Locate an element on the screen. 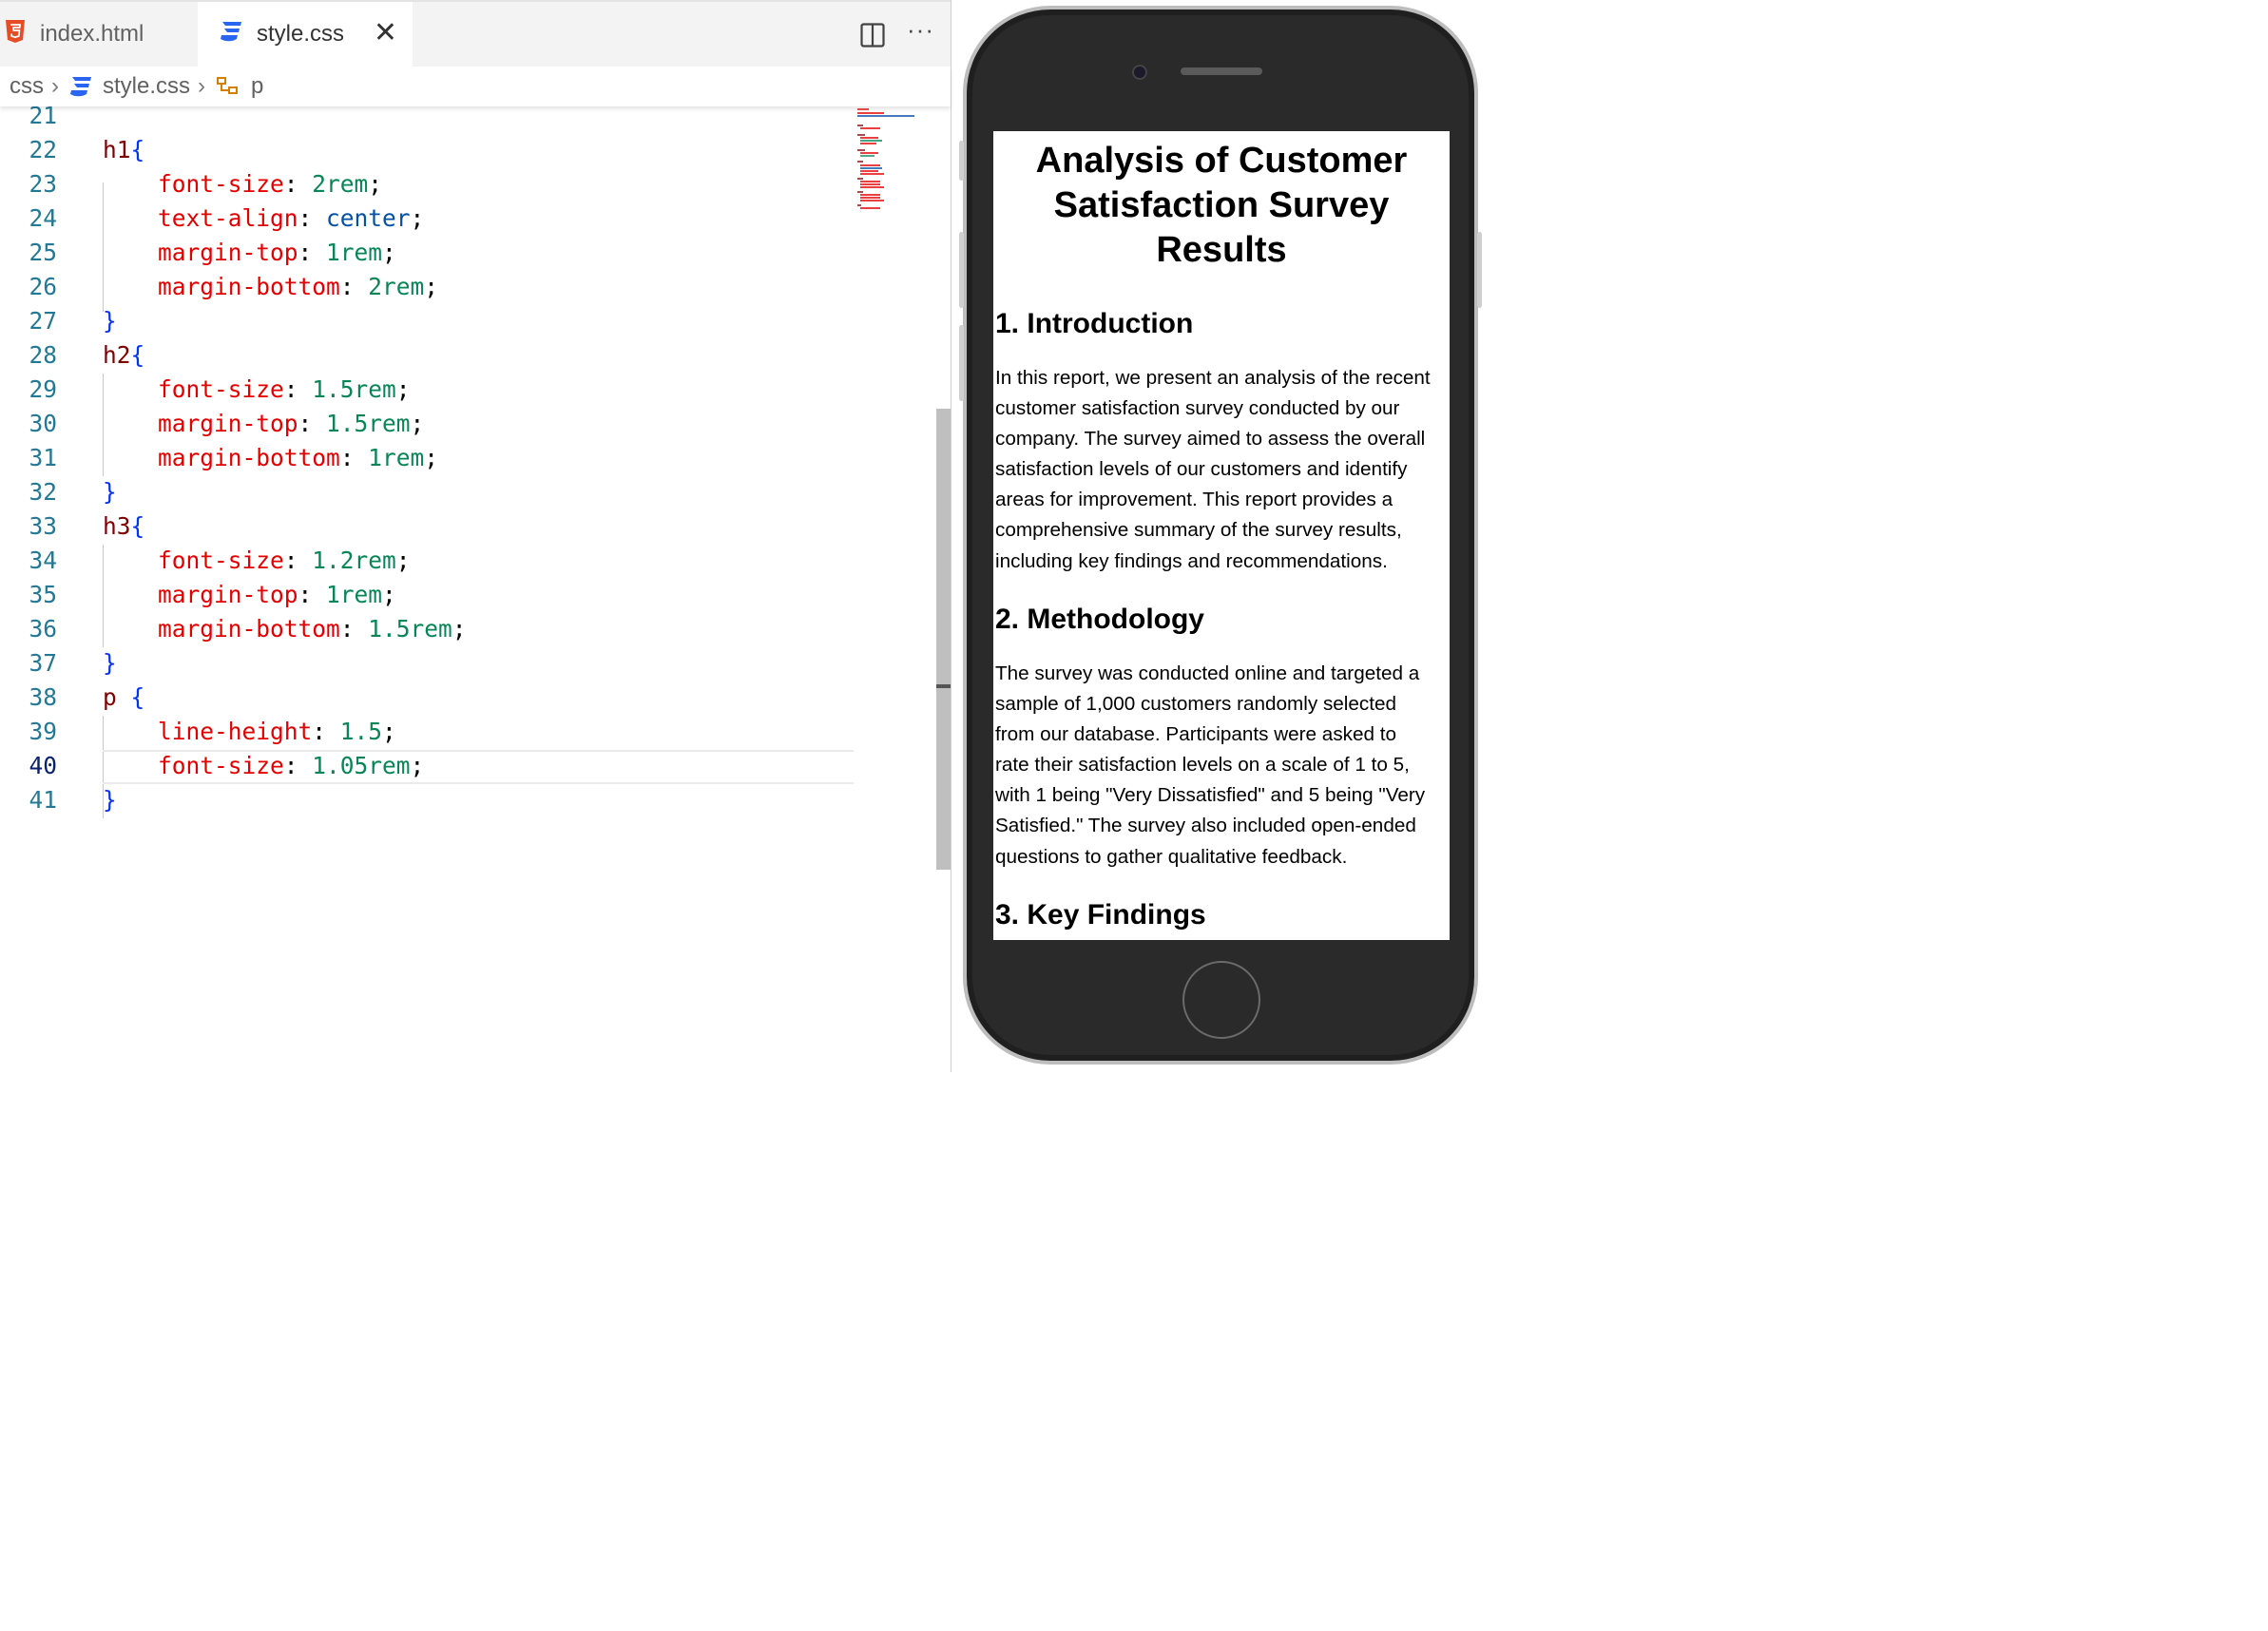  close-icon: ✕ is located at coordinates (385, 33).